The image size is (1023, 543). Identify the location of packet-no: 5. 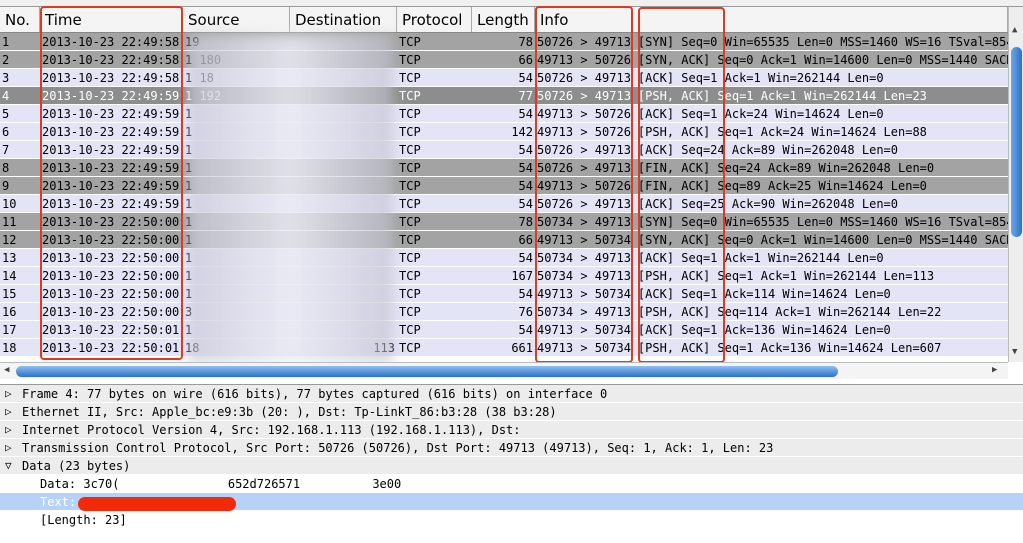
(6, 114).